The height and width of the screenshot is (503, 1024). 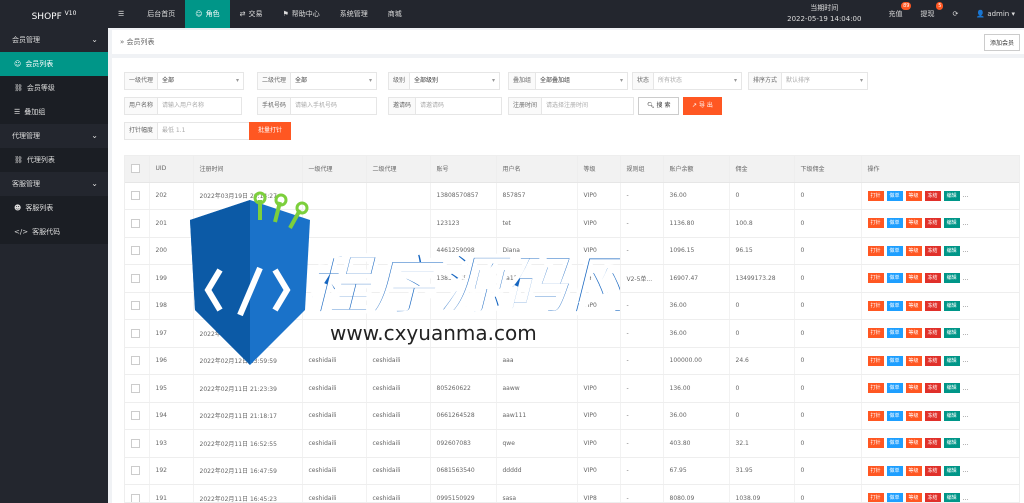 I want to click on batch-inject-button: 批量打针, so click(x=270, y=131).